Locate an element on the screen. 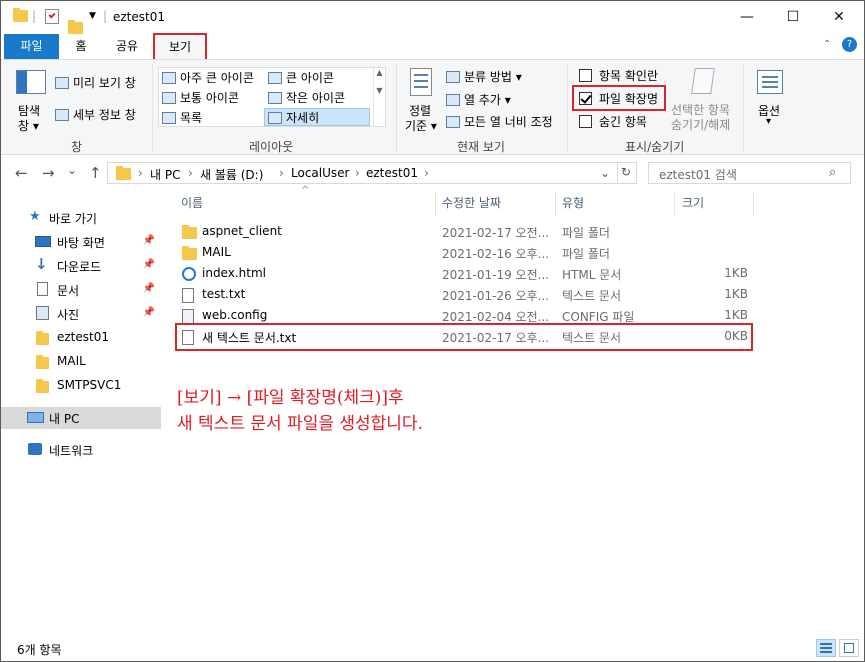 The height and width of the screenshot is (662, 865). ie-icon is located at coordinates (189, 274).